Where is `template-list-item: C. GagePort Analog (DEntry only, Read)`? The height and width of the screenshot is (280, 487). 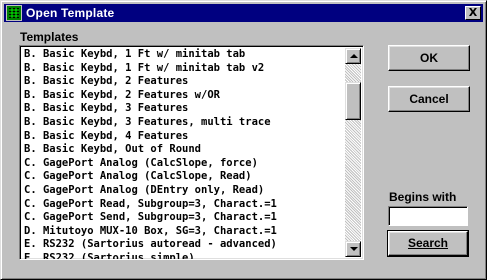 template-list-item: C. GagePort Analog (DEntry only, Read) is located at coordinates (183, 191).